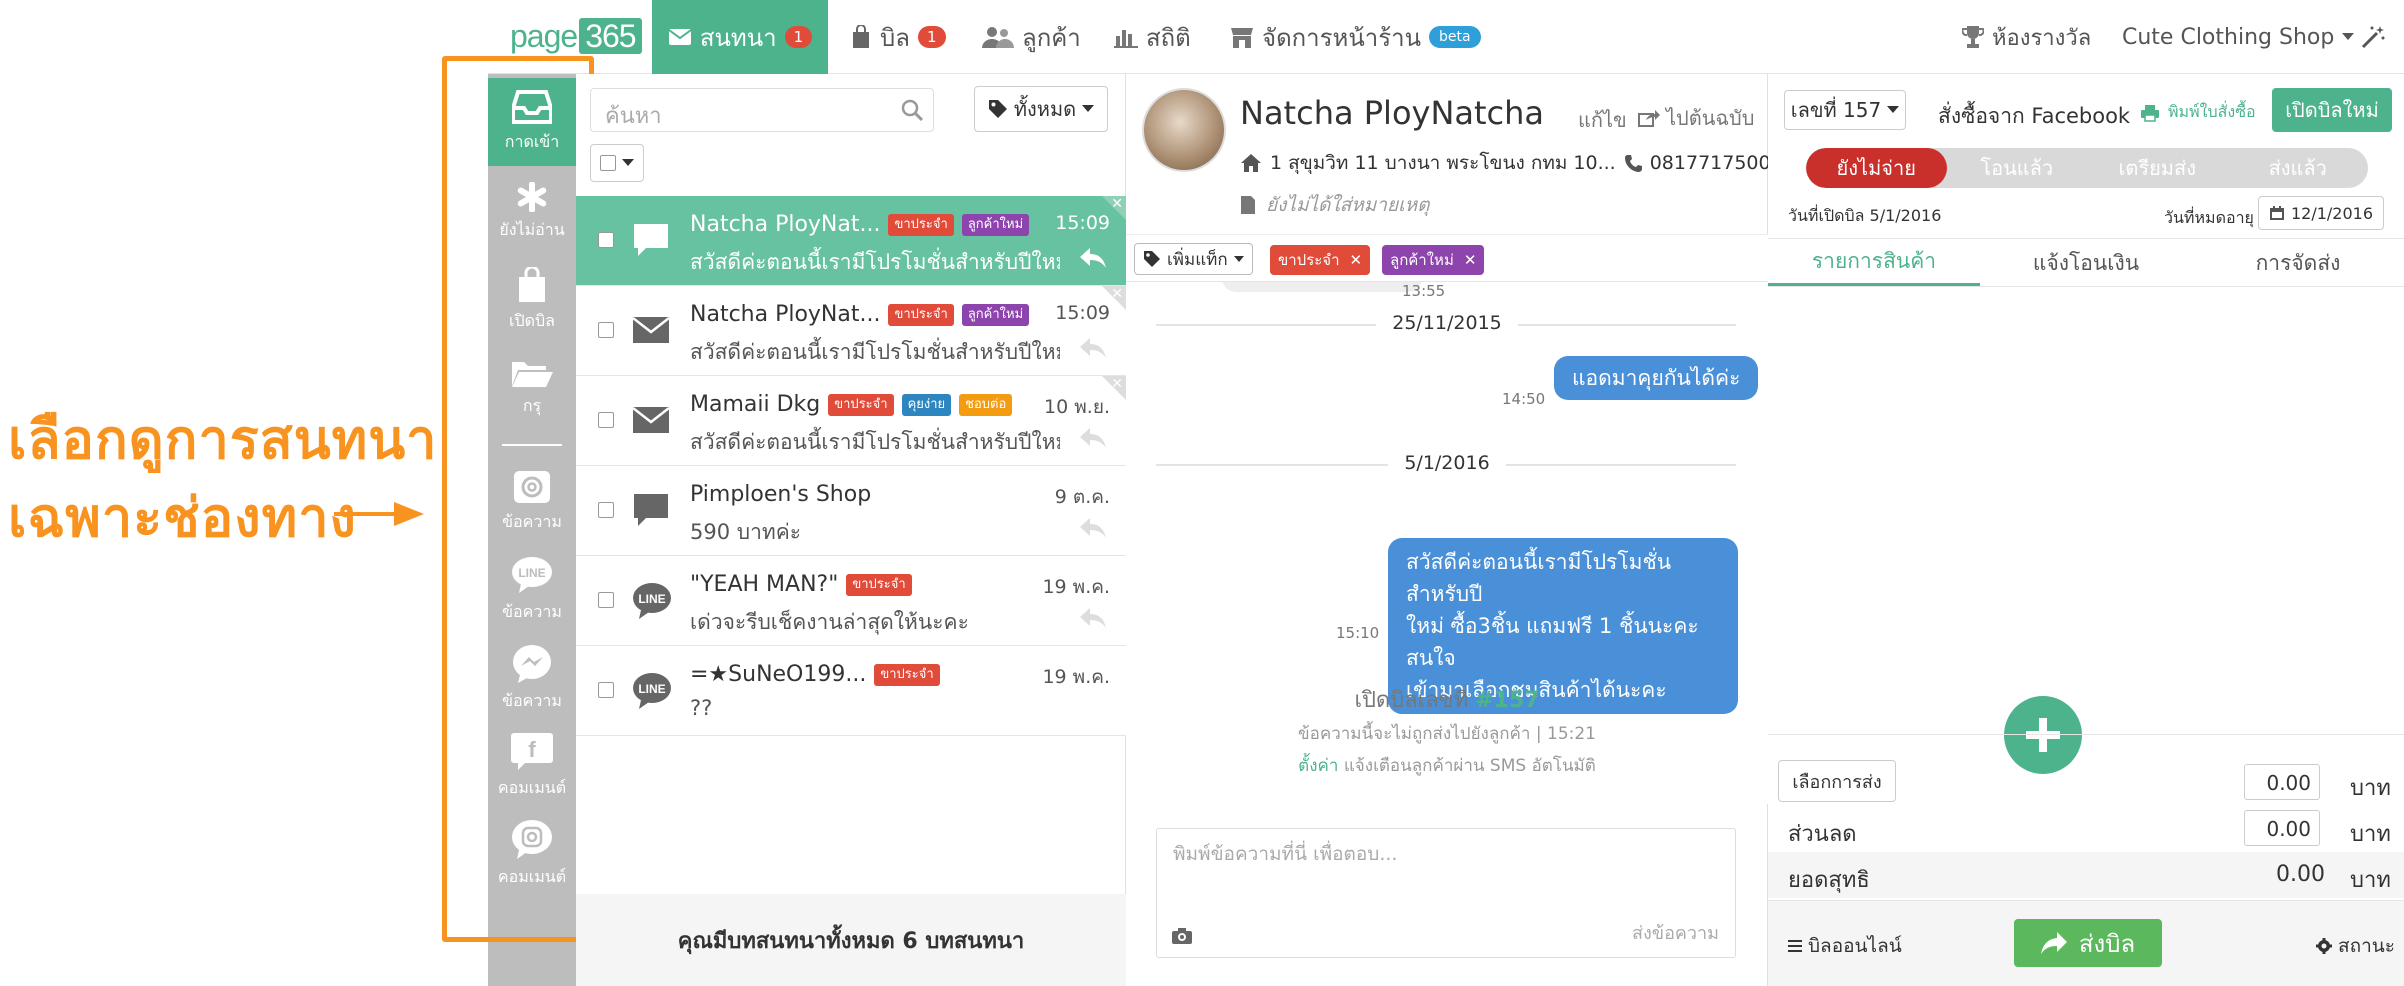  What do you see at coordinates (651, 420) in the screenshot?
I see `envelope-icon` at bounding box center [651, 420].